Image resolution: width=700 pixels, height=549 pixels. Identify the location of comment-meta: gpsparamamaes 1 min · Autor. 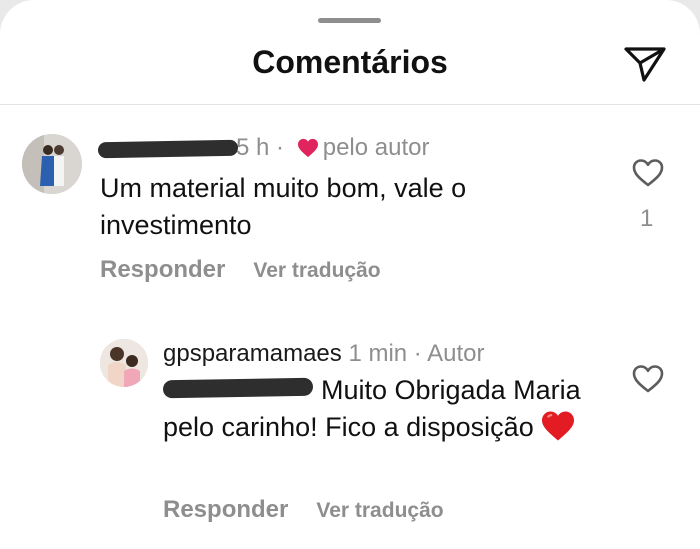
(324, 354).